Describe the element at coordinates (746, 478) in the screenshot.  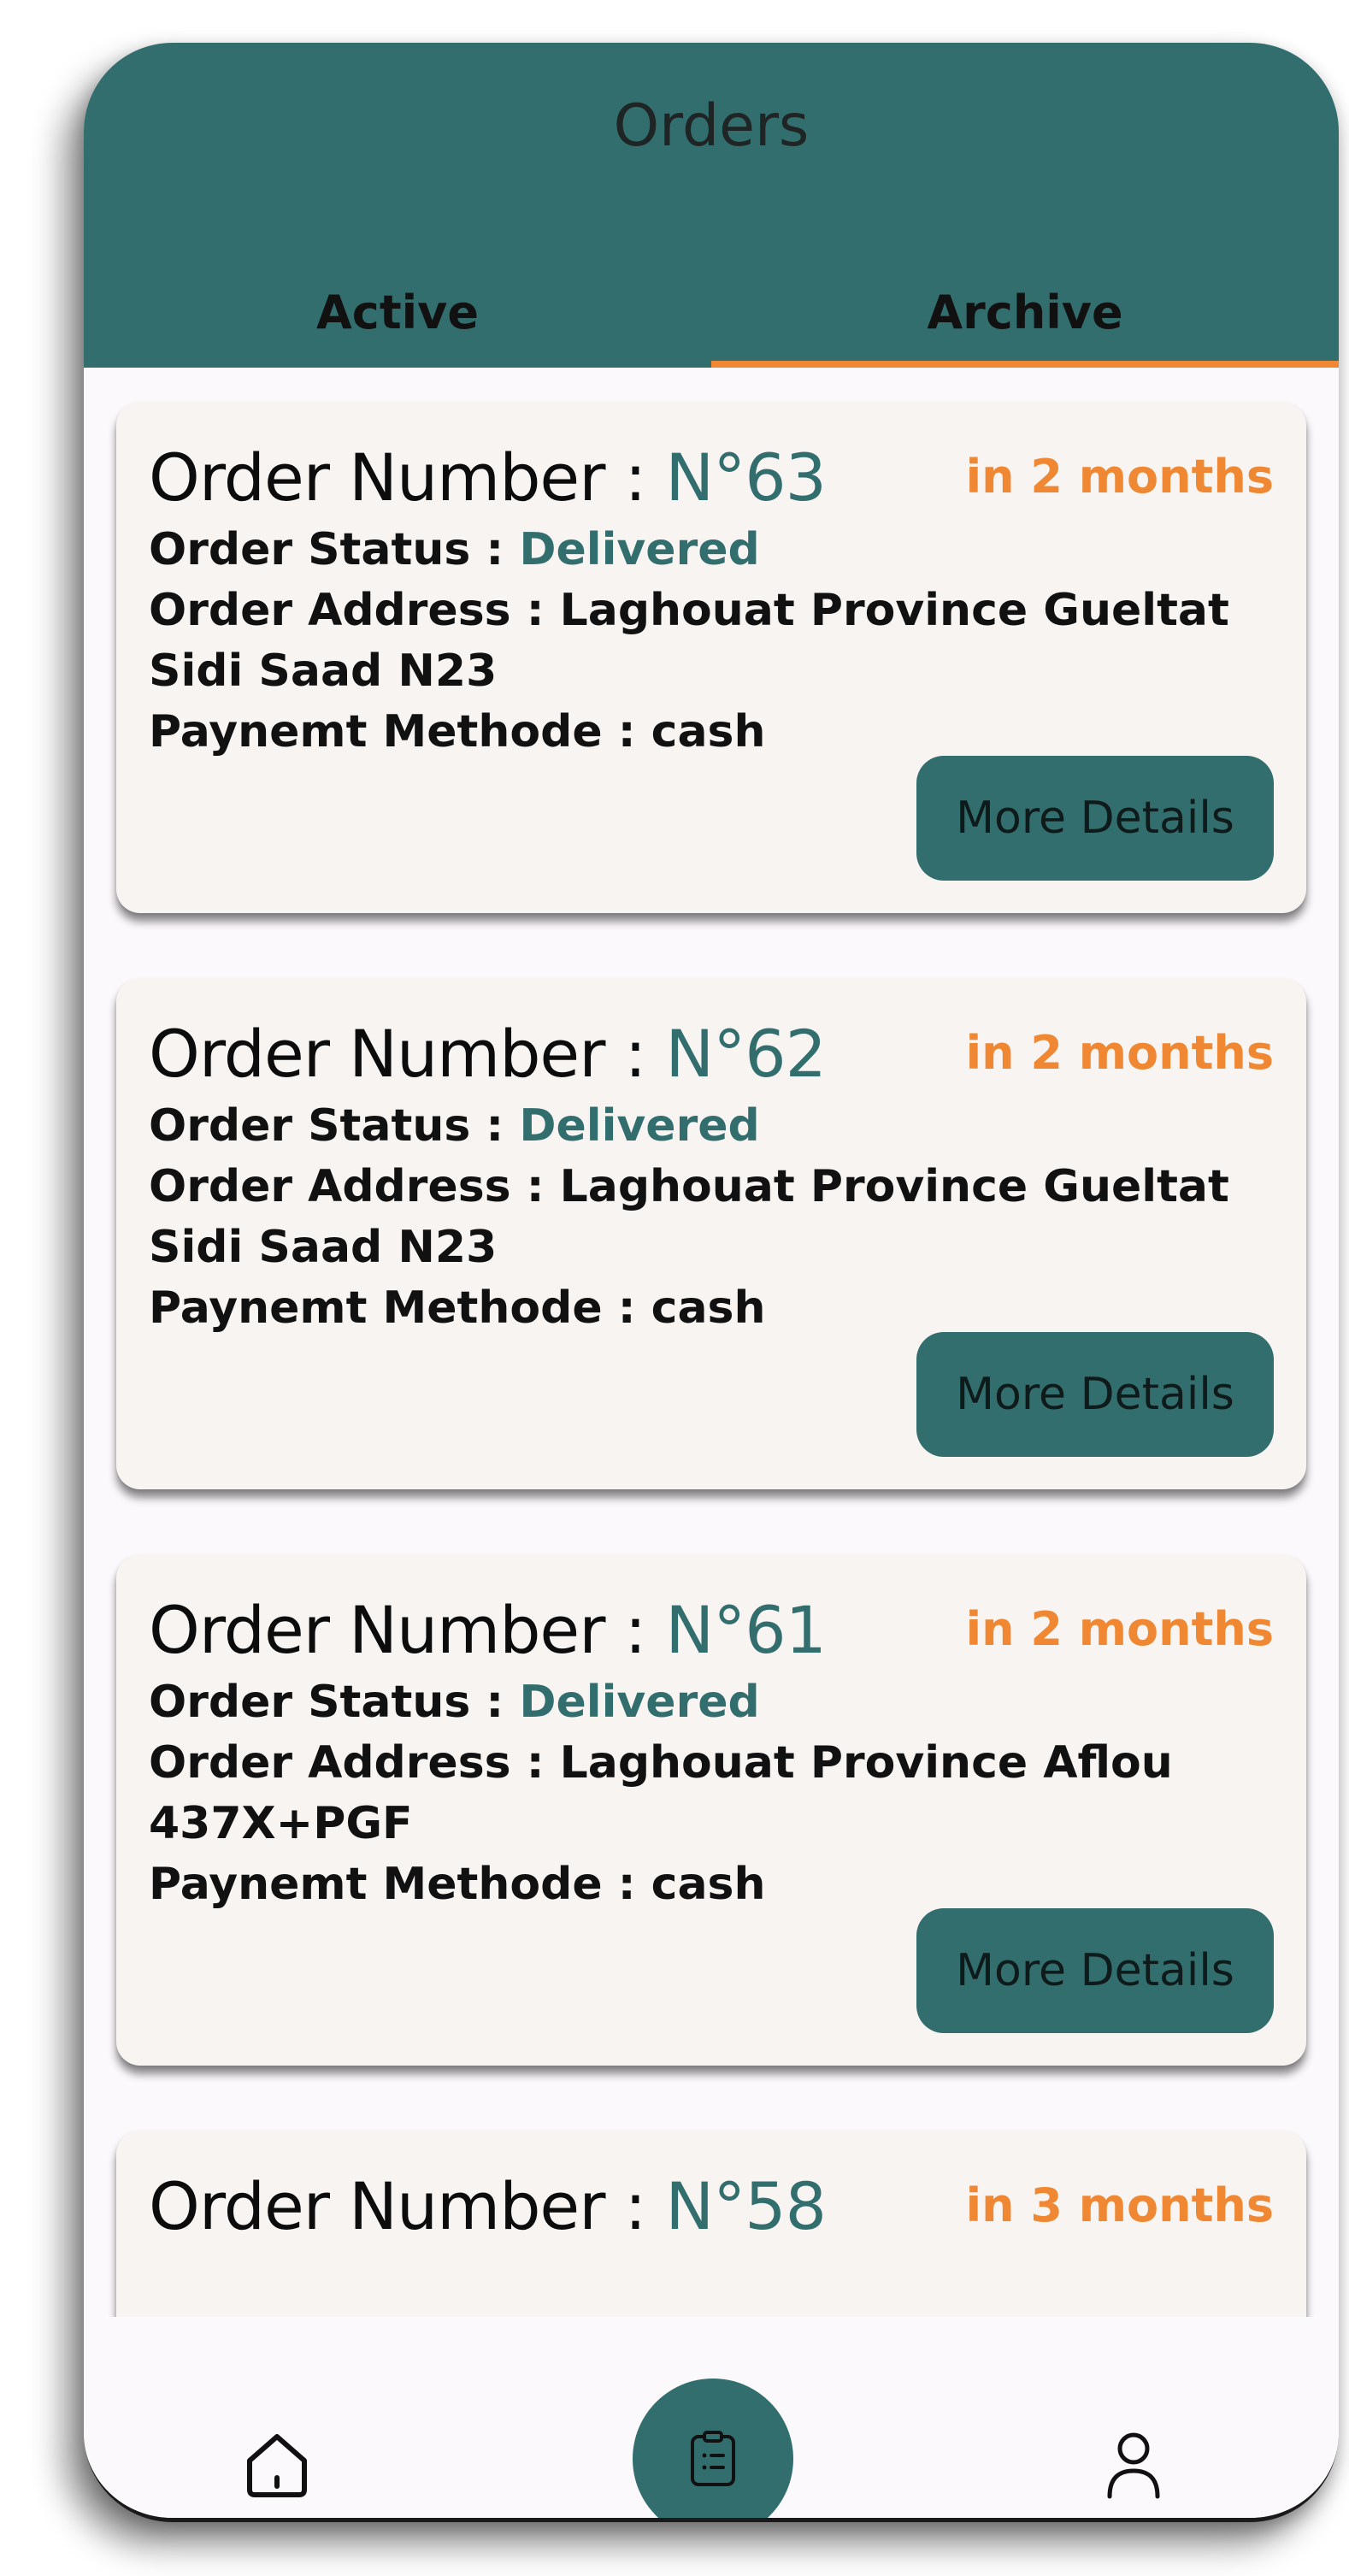
I see `order-number-value: N°63` at that location.